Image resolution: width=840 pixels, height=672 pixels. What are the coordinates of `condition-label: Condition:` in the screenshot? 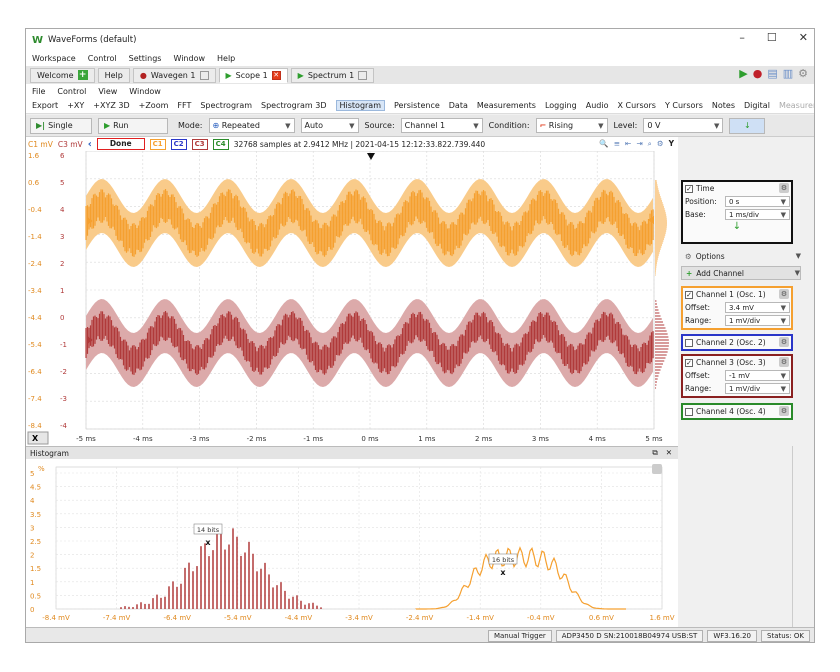 It's located at (509, 125).